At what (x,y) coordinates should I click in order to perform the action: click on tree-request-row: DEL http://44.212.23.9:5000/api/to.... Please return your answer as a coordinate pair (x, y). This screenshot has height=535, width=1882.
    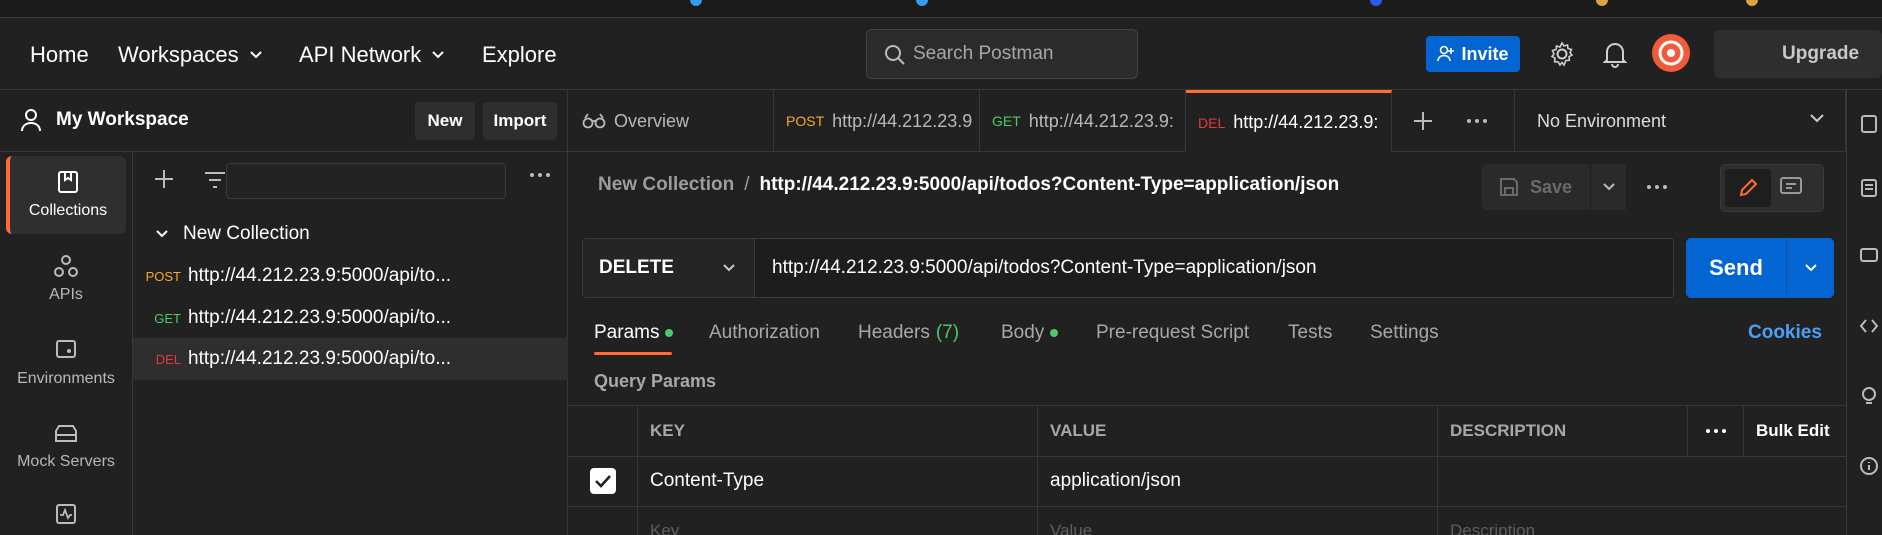
    Looking at the image, I should click on (350, 359).